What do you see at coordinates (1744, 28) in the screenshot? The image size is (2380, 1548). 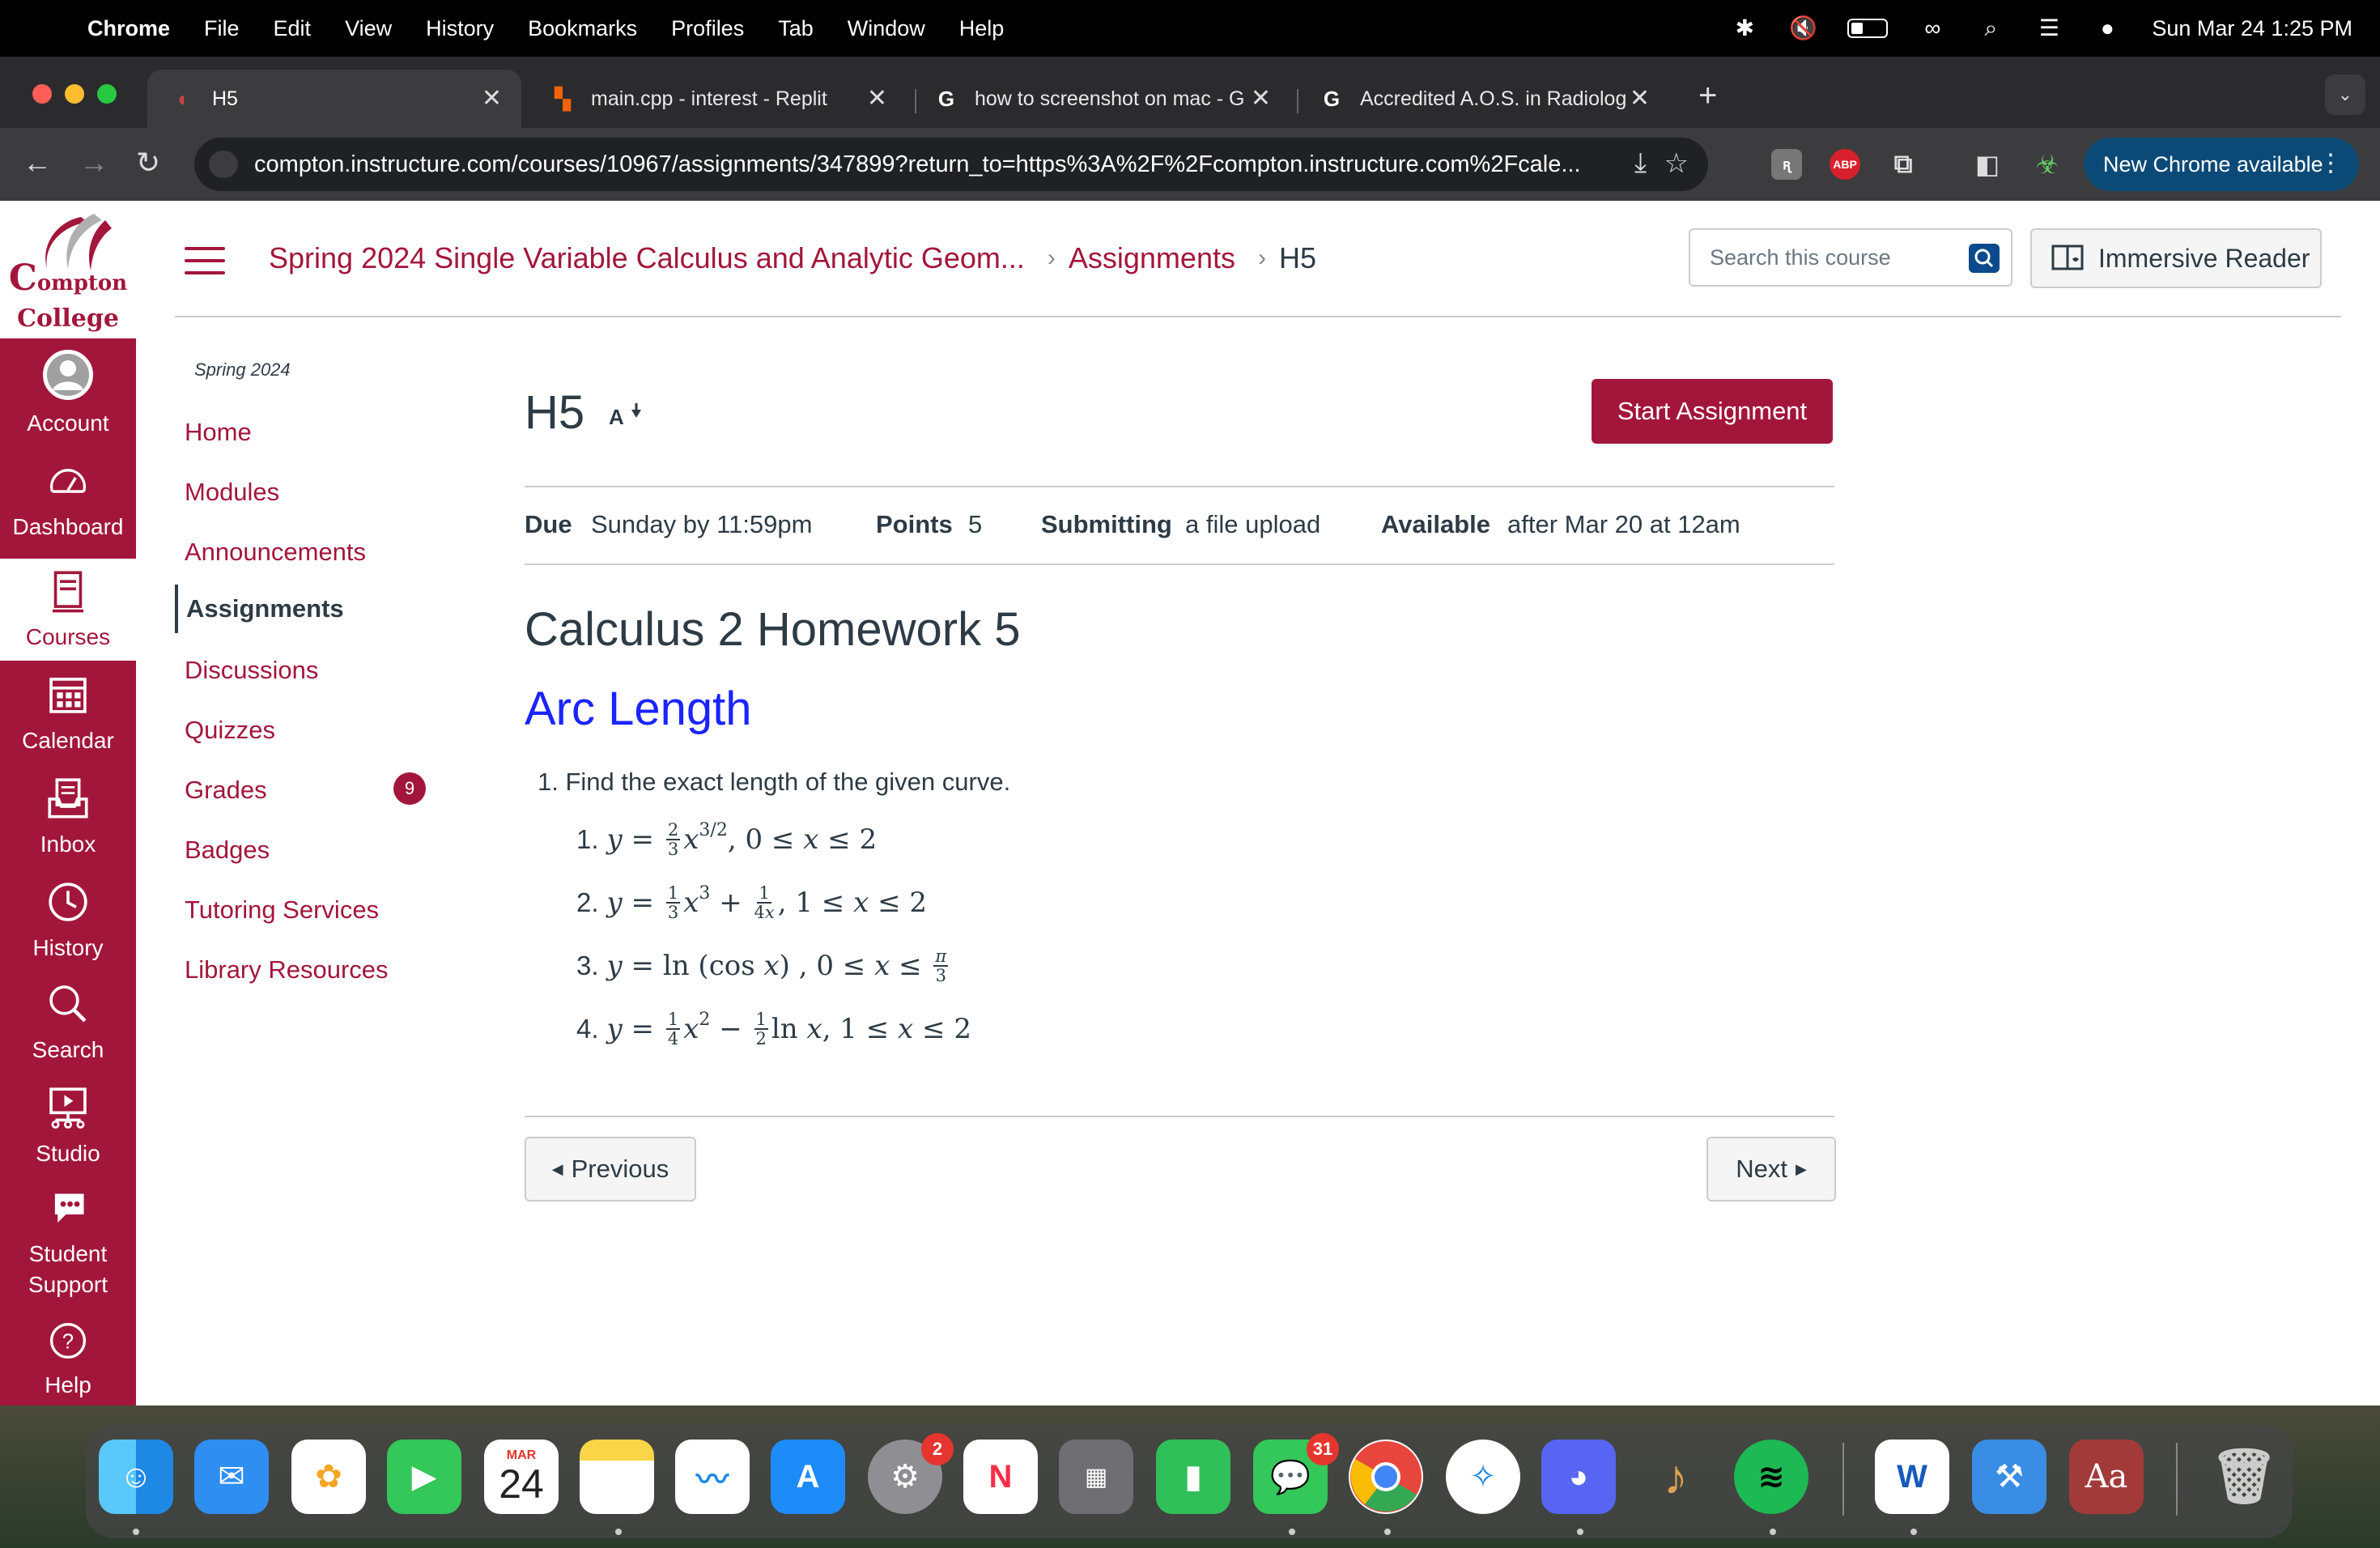 I see `bluetooth-icon: ✱` at bounding box center [1744, 28].